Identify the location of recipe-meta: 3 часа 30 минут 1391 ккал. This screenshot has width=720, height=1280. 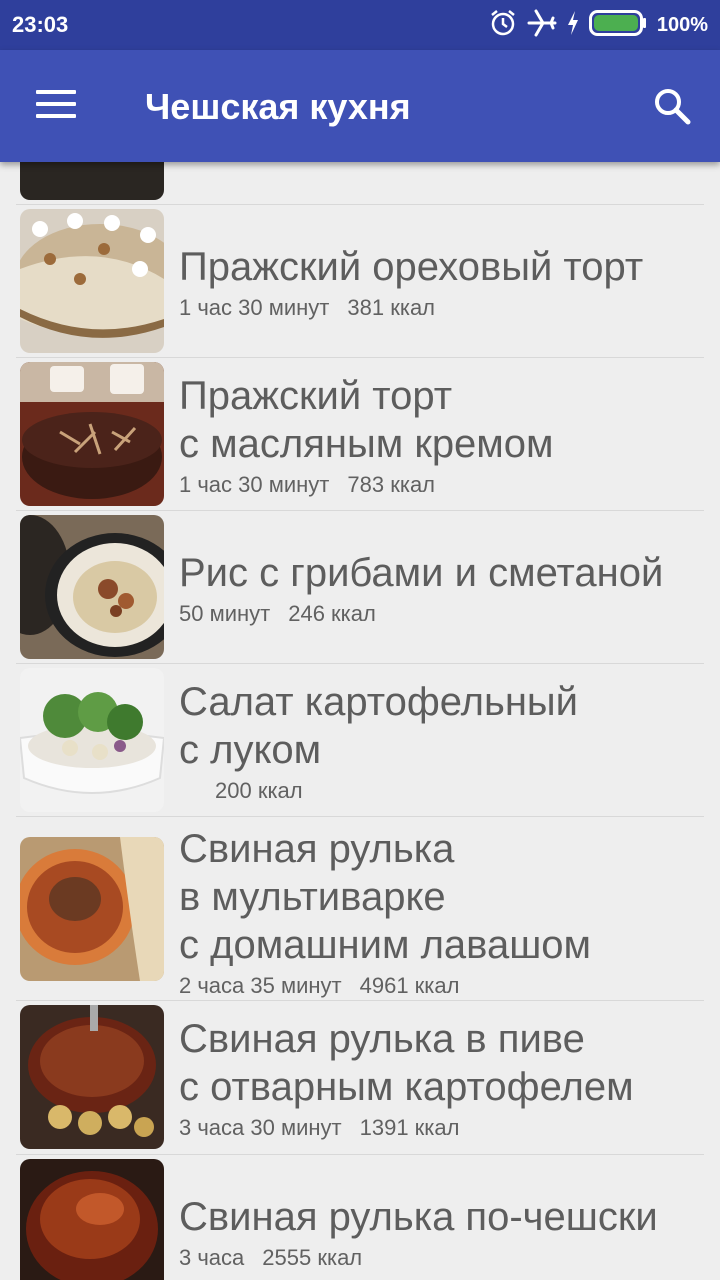
(442, 1128).